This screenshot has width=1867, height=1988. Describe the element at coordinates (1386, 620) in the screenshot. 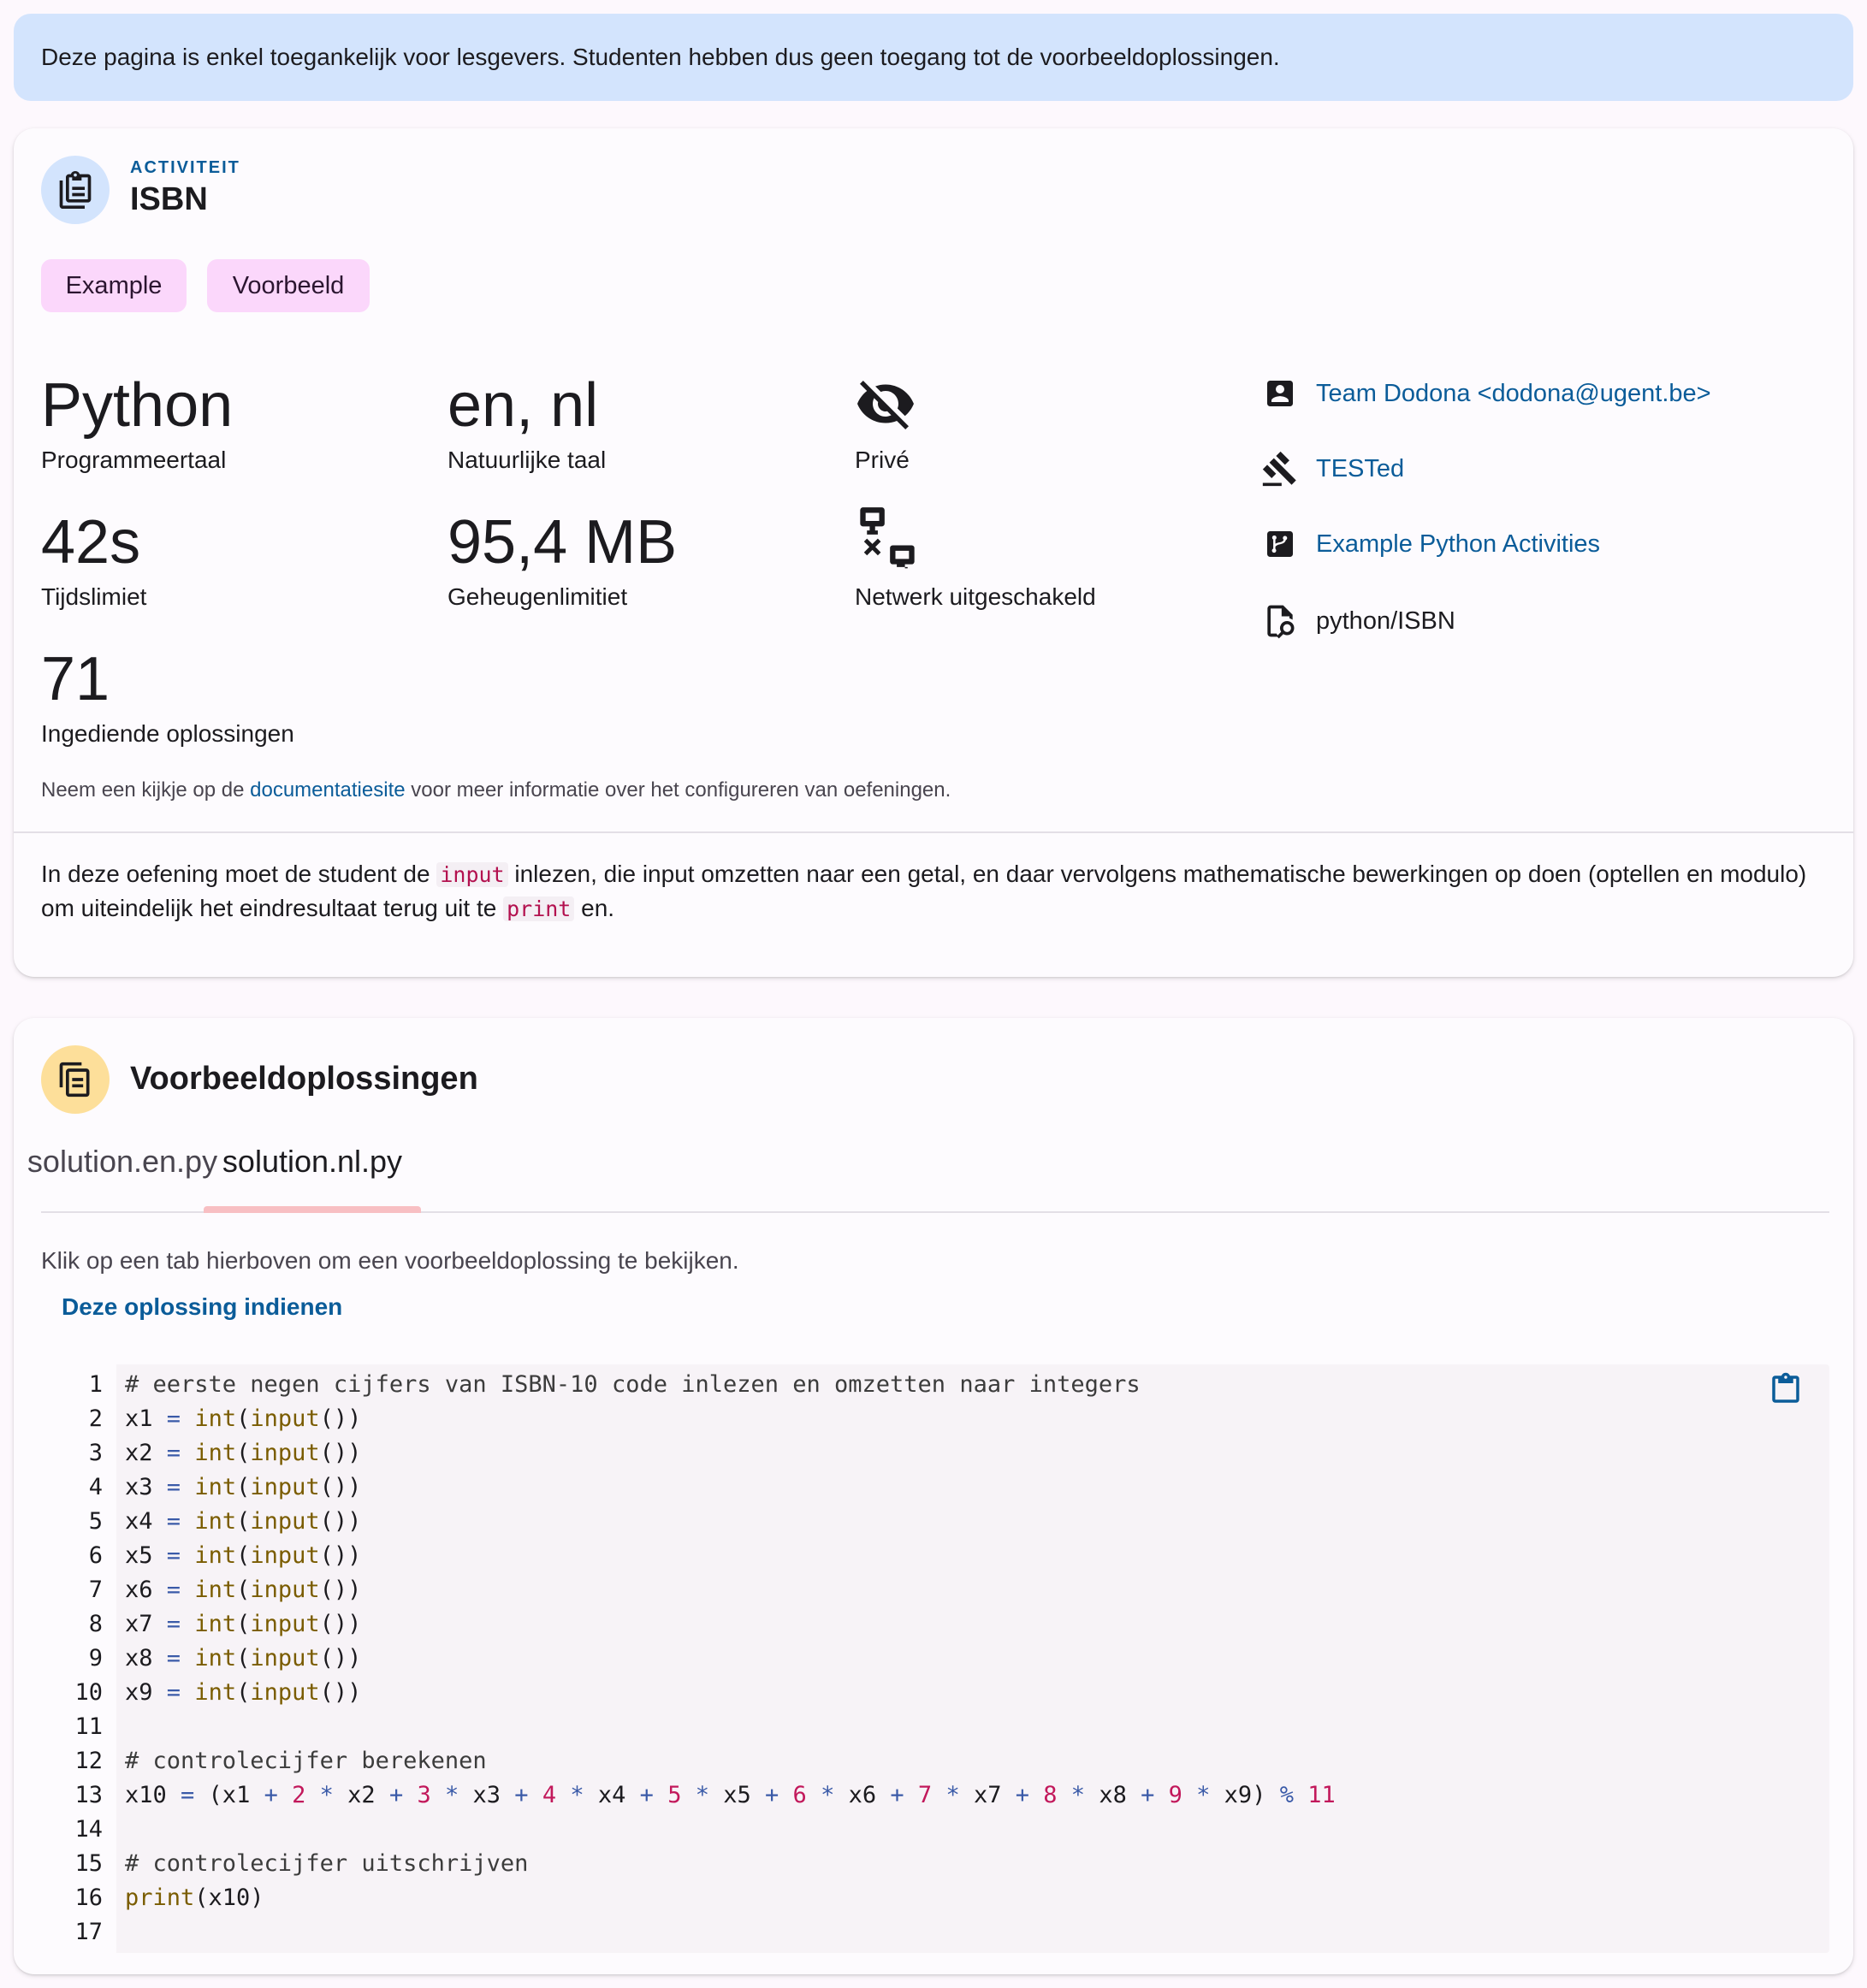

I see `activity-path: python/ISBN` at that location.